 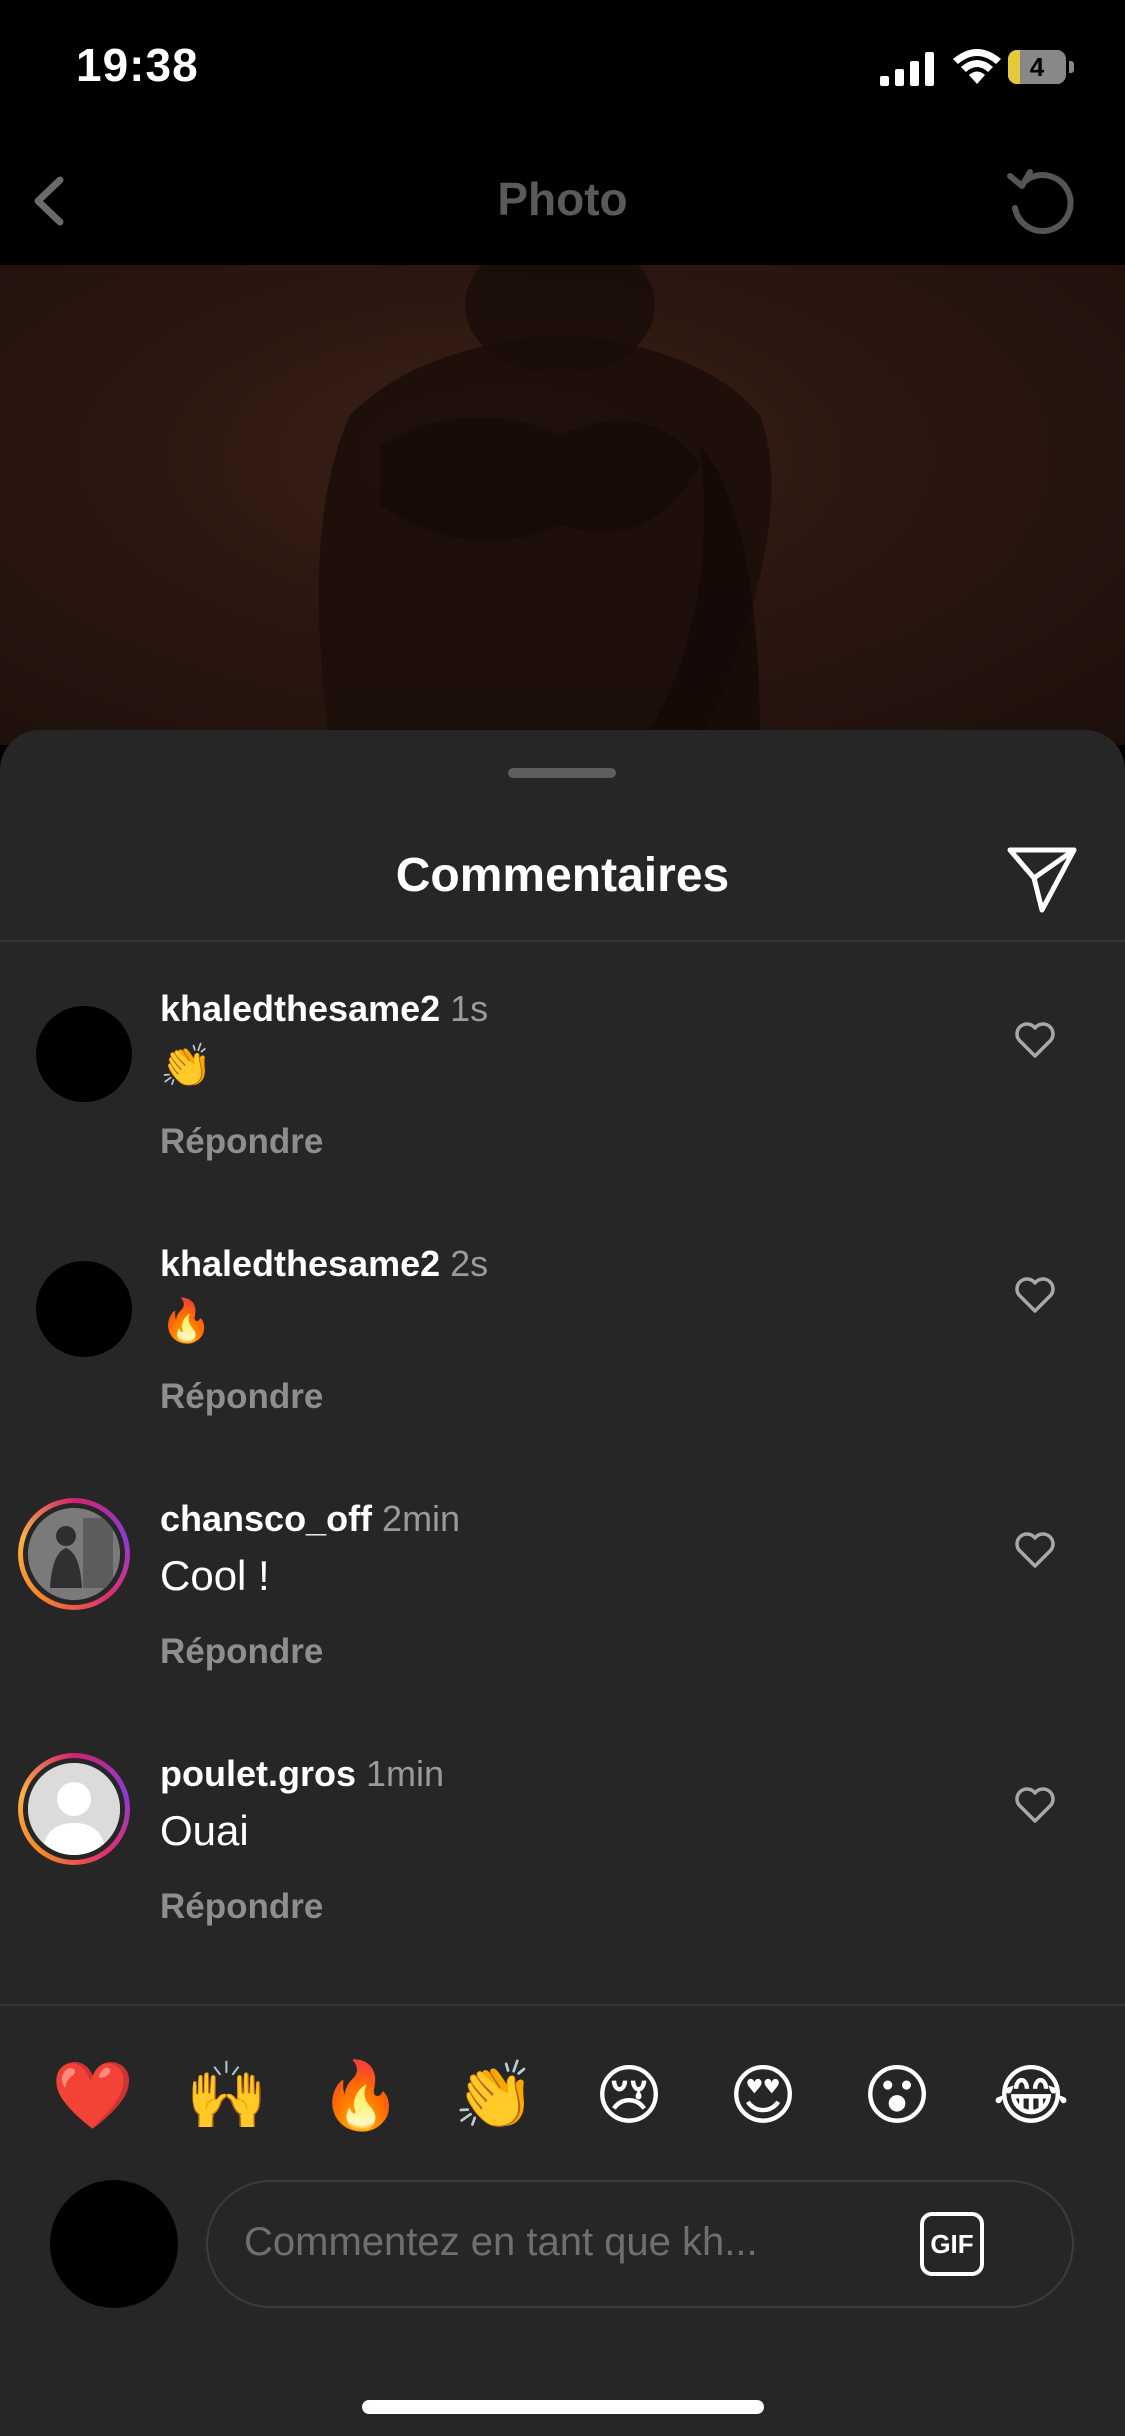 What do you see at coordinates (266, 1518) in the screenshot?
I see `comment-username: chansco_off` at bounding box center [266, 1518].